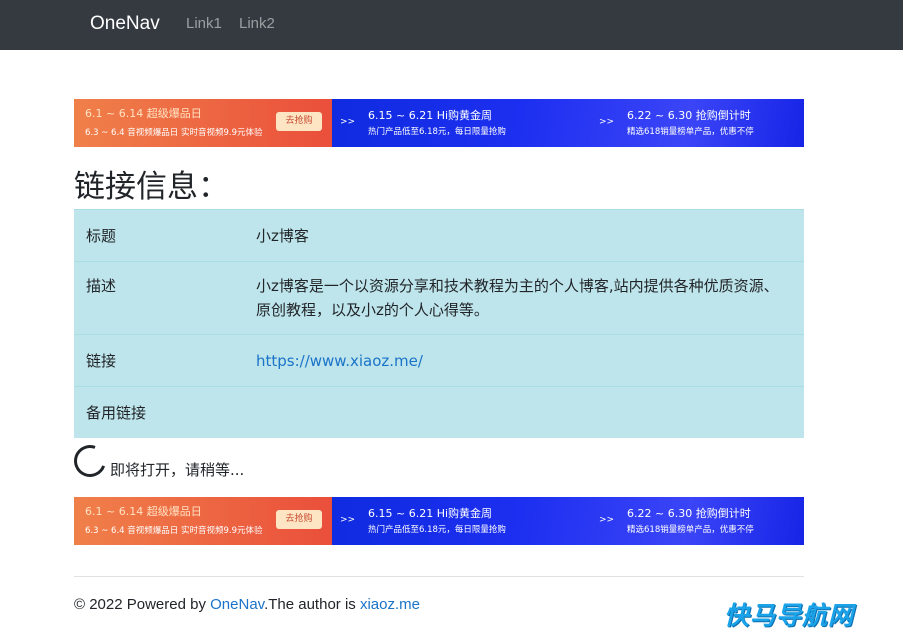  What do you see at coordinates (789, 615) in the screenshot?
I see `watermark-logo: 快马导航网` at bounding box center [789, 615].